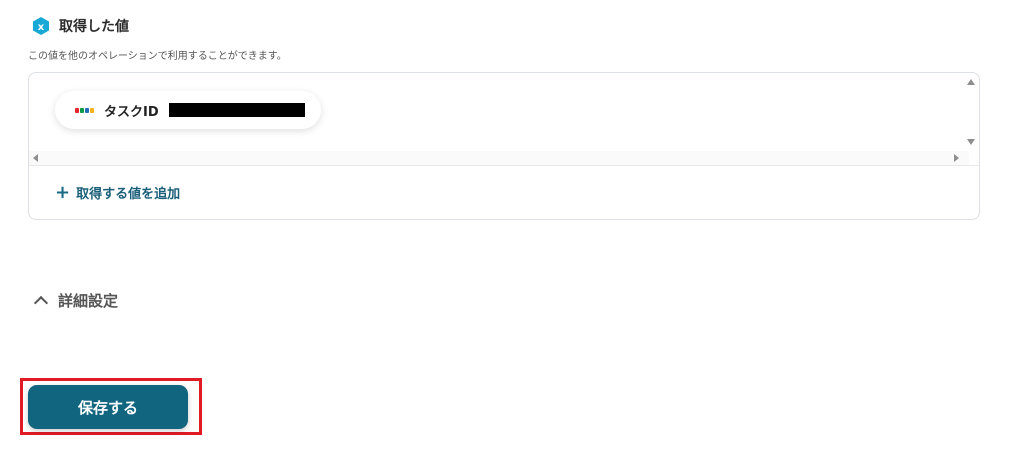  I want to click on section-header: x 取得した値, so click(80, 26).